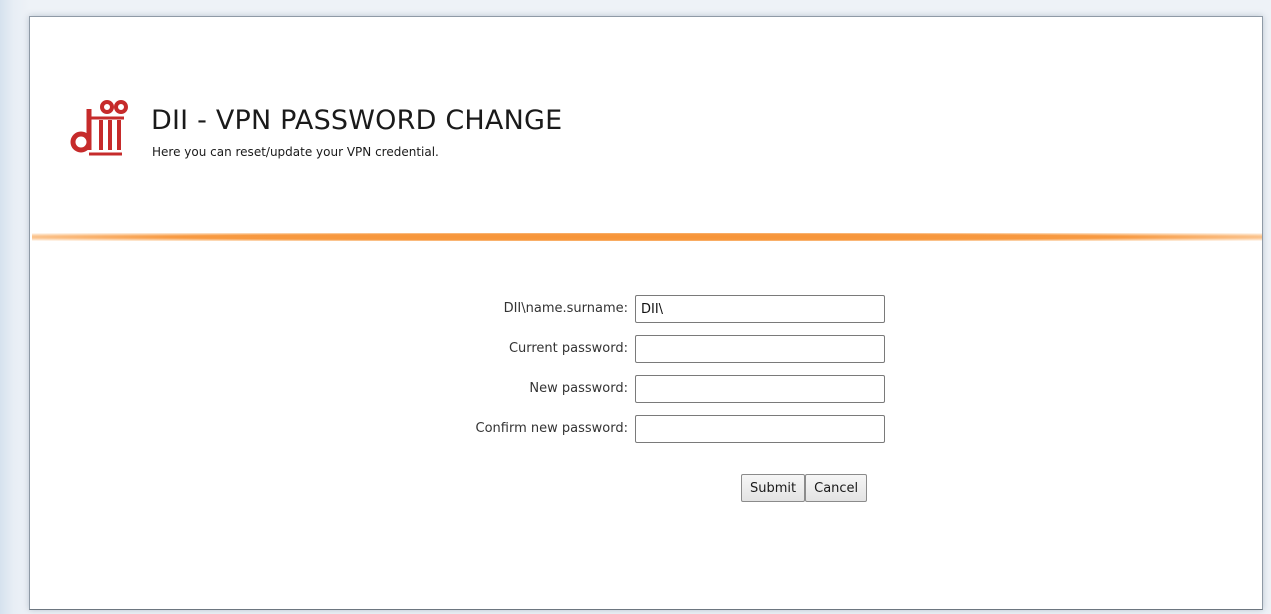 The image size is (1271, 614). I want to click on username-row: DII\name.surname:, so click(646, 309).